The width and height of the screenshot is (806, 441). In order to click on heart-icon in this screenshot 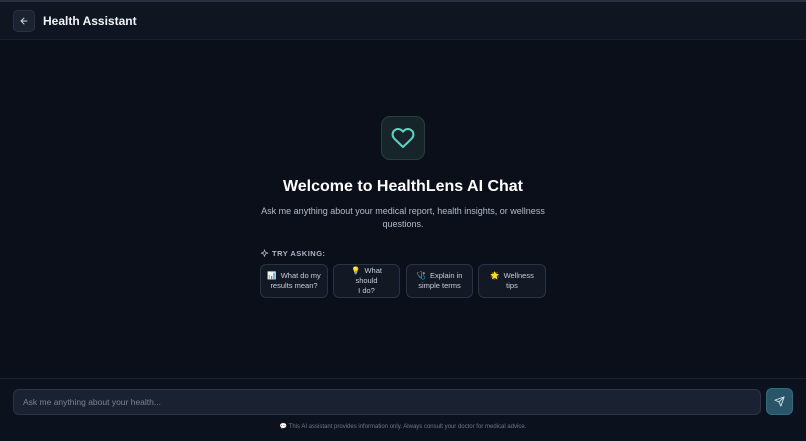, I will do `click(403, 138)`.